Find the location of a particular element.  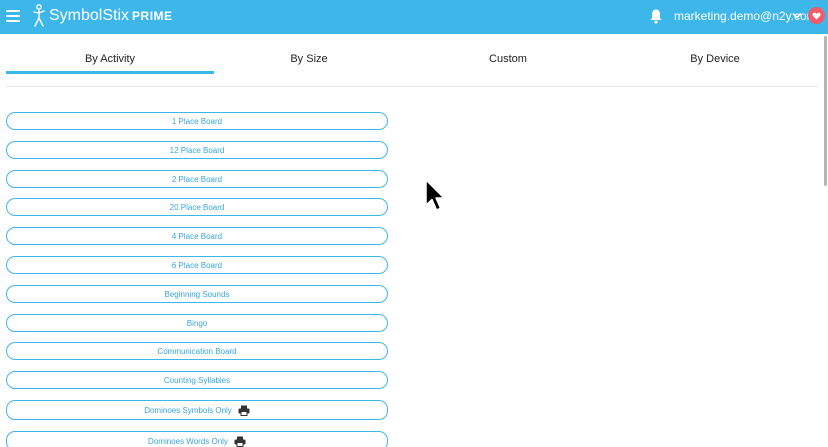

chevron-down-icon is located at coordinates (797, 16).